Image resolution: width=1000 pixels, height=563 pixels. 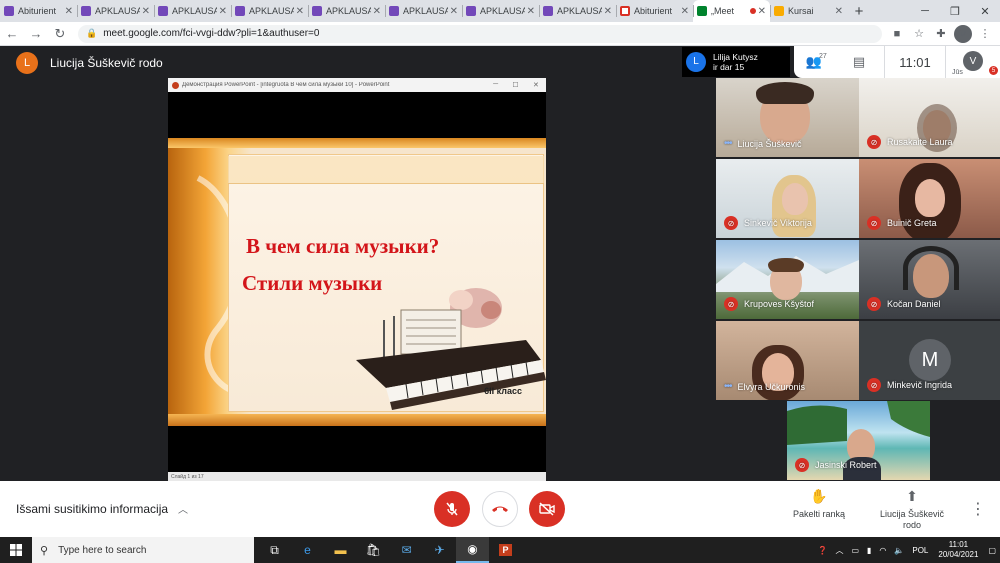 What do you see at coordinates (373, 550) in the screenshot?
I see `store-icon: 🛍` at bounding box center [373, 550].